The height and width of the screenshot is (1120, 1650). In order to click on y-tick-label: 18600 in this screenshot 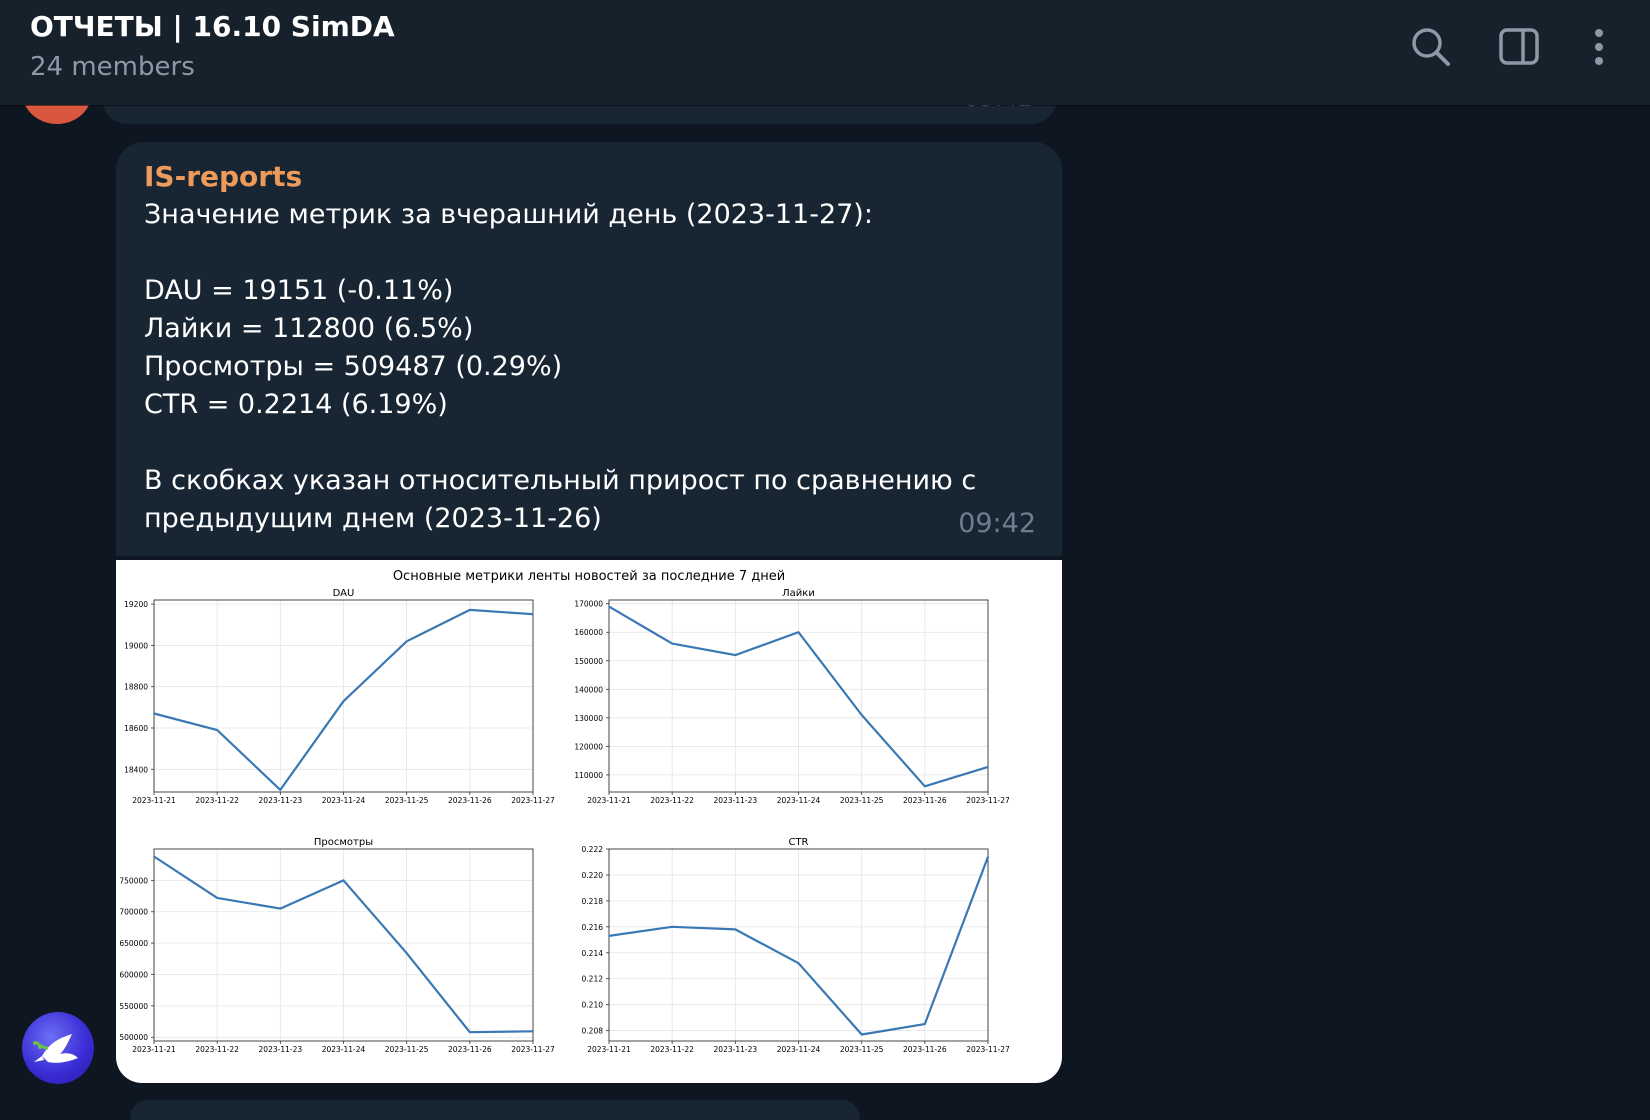, I will do `click(136, 728)`.